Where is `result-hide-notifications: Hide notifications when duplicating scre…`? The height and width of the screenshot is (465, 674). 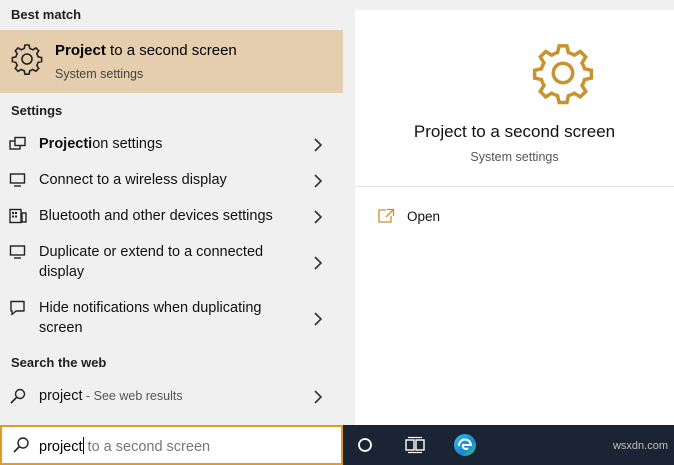
result-hide-notifications: Hide notifications when duplicating scre… is located at coordinates (171, 319).